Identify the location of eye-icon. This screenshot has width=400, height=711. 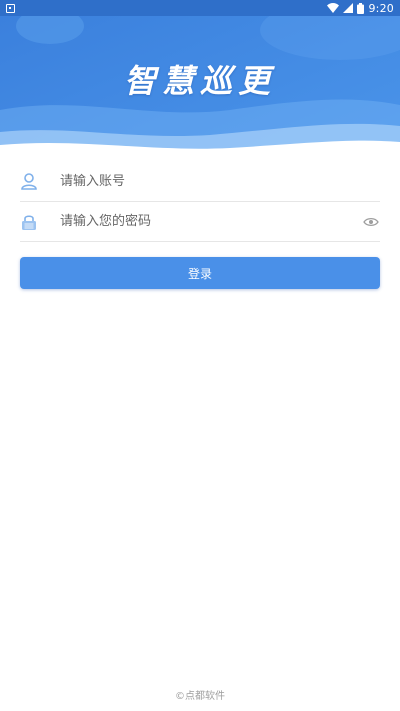
(371, 222).